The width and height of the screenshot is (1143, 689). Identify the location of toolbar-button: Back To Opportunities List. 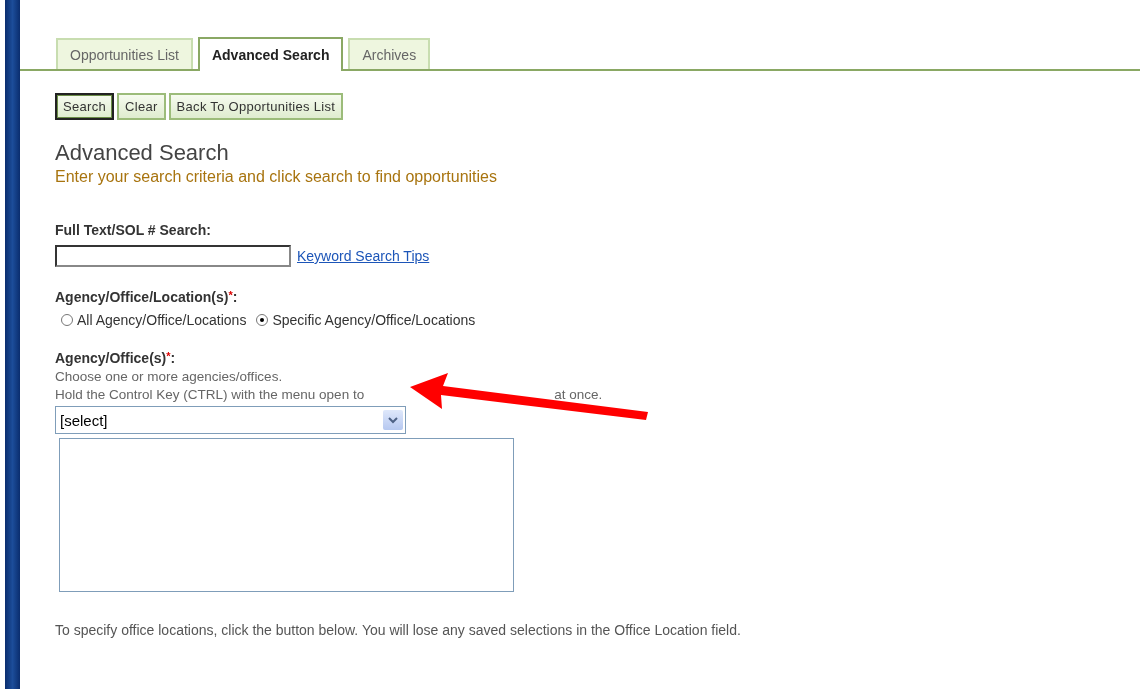
(256, 106).